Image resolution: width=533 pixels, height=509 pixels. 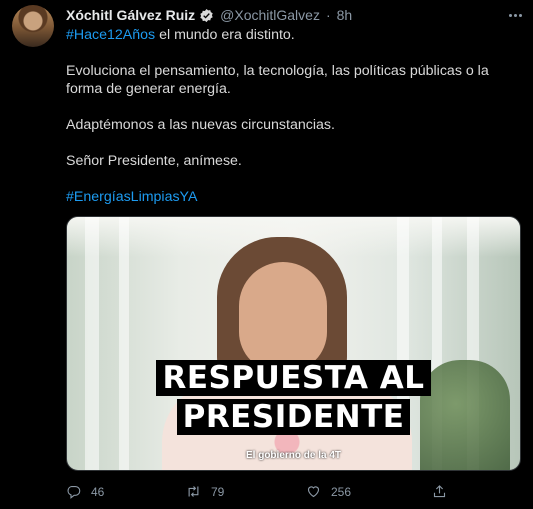 I want to click on paragraph-text: el mundo era distinto., so click(x=225, y=35).